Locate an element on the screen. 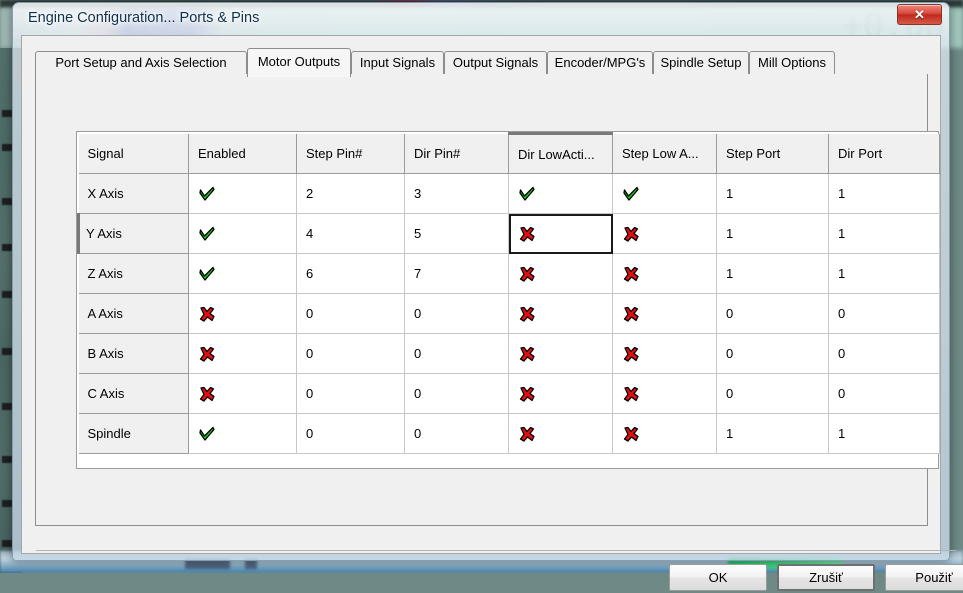  column-header-step-pin: Step Pin# is located at coordinates (351, 154).